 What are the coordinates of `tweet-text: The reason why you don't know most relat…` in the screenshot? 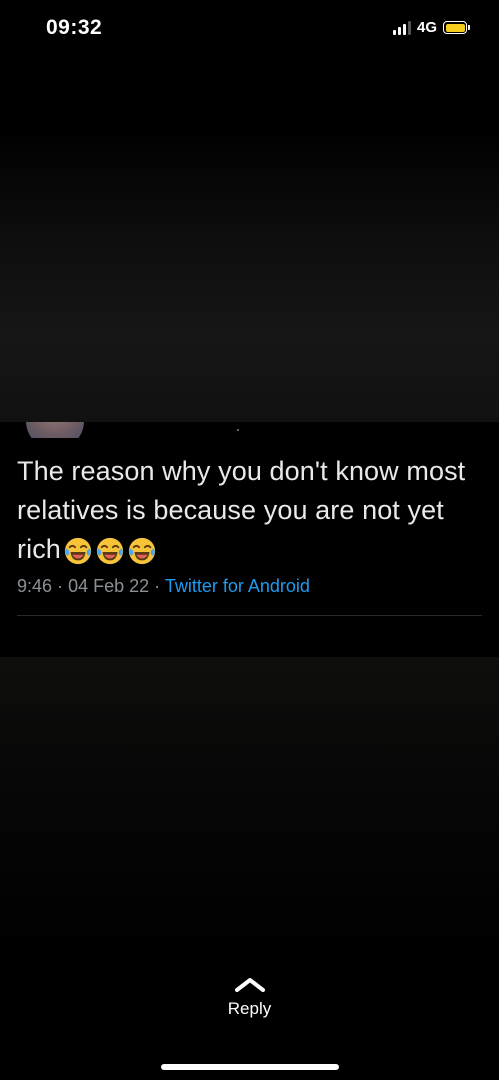 It's located at (252, 510).